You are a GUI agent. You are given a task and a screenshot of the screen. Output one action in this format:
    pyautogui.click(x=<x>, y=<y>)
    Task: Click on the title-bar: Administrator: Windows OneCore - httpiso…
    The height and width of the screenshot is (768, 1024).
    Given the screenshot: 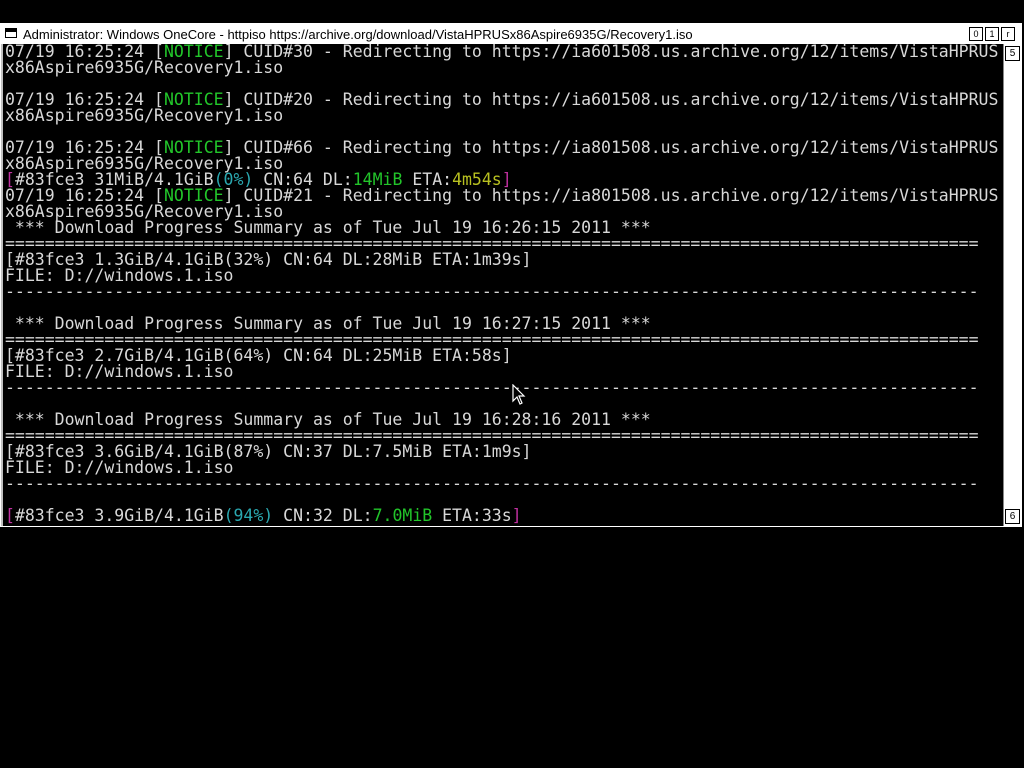 What is the action you would take?
    pyautogui.click(x=511, y=34)
    